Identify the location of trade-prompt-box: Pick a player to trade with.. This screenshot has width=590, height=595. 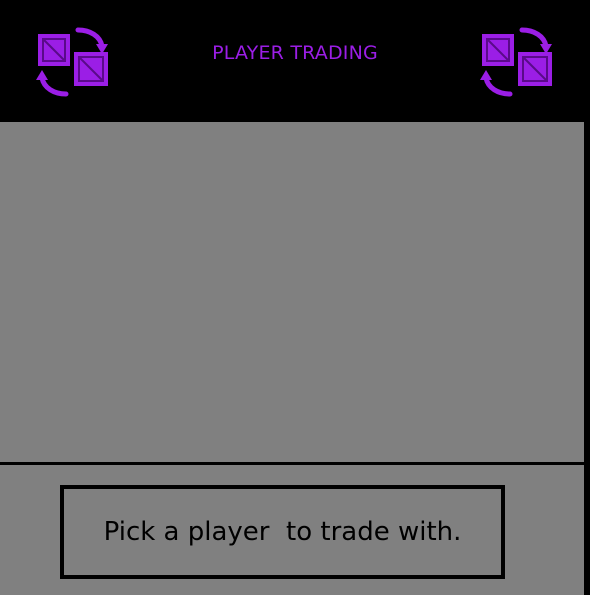
(282, 532).